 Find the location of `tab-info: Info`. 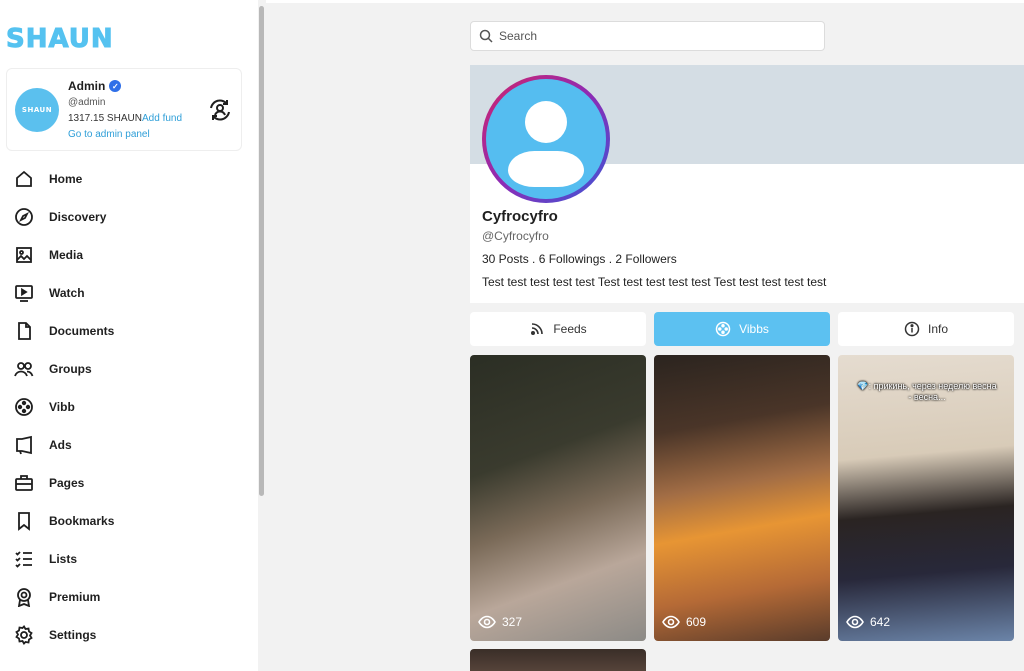

tab-info: Info is located at coordinates (926, 329).